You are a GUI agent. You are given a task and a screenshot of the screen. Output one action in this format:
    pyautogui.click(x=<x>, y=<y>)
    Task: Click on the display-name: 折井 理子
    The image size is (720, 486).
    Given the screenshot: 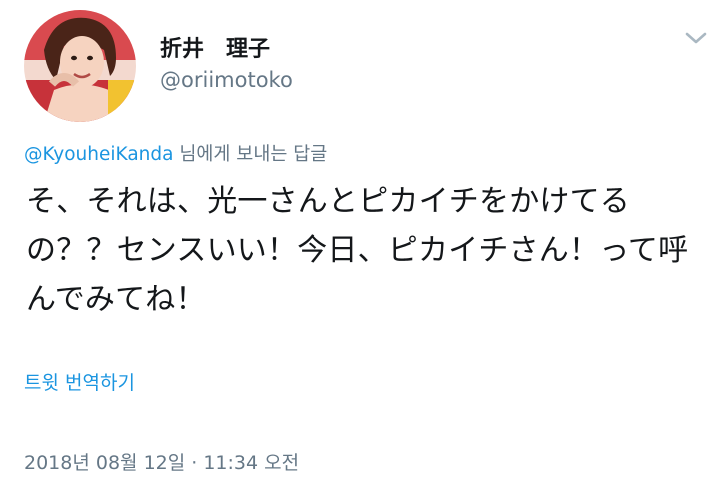 What is the action you would take?
    pyautogui.click(x=215, y=50)
    